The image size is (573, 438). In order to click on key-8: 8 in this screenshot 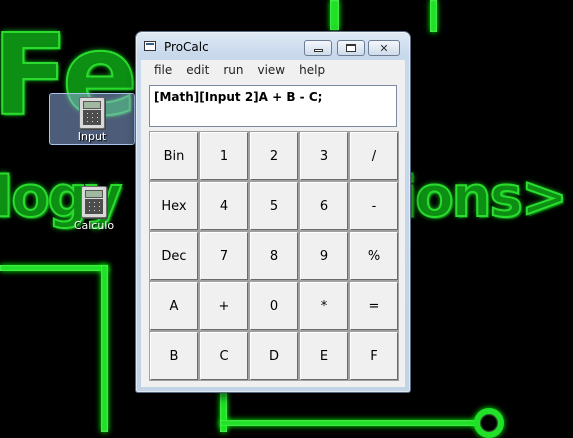, I will do `click(274, 256)`.